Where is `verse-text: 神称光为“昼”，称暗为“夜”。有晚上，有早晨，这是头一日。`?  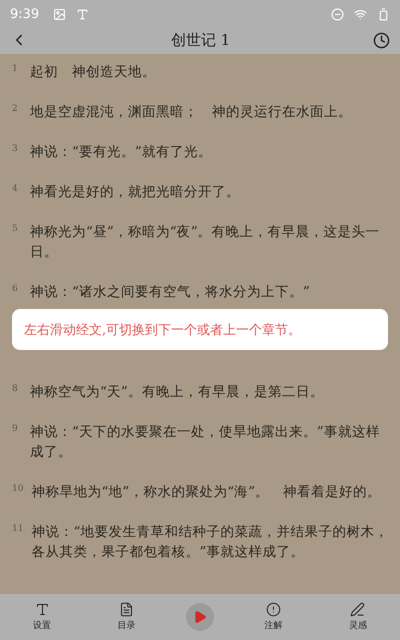 verse-text: 神称光为“昼”，称暗为“夜”。有晚上，有早晨，这是头一日。 is located at coordinates (205, 242).